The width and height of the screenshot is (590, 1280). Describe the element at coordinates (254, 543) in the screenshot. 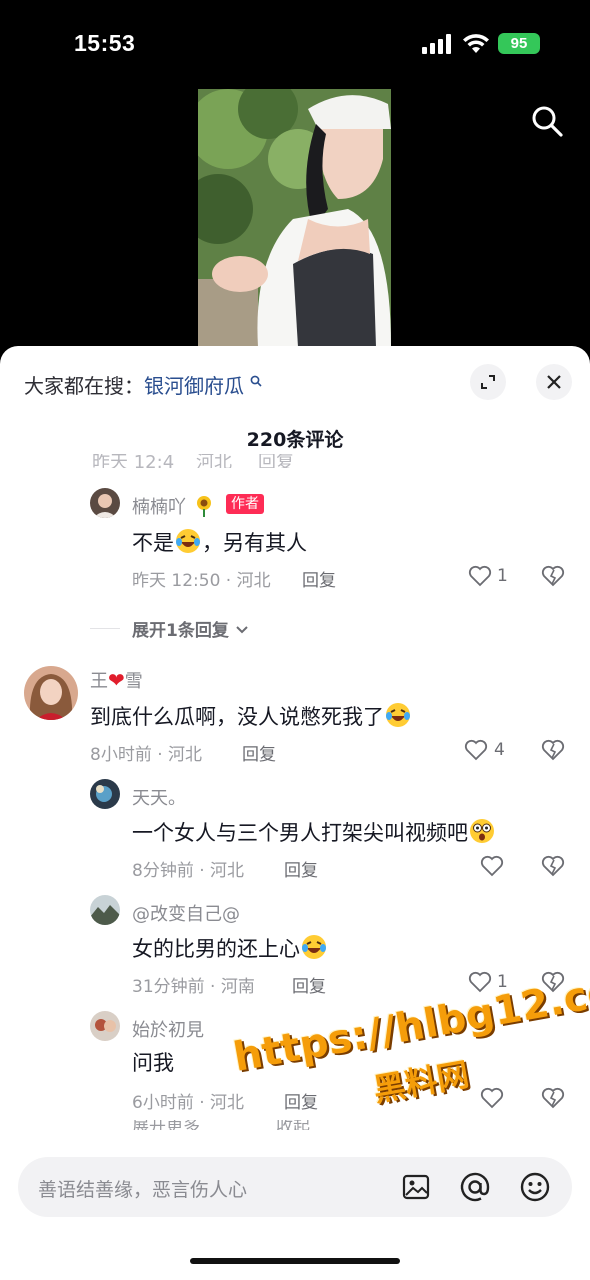

I see `comment-text-after: ，另有其人` at that location.